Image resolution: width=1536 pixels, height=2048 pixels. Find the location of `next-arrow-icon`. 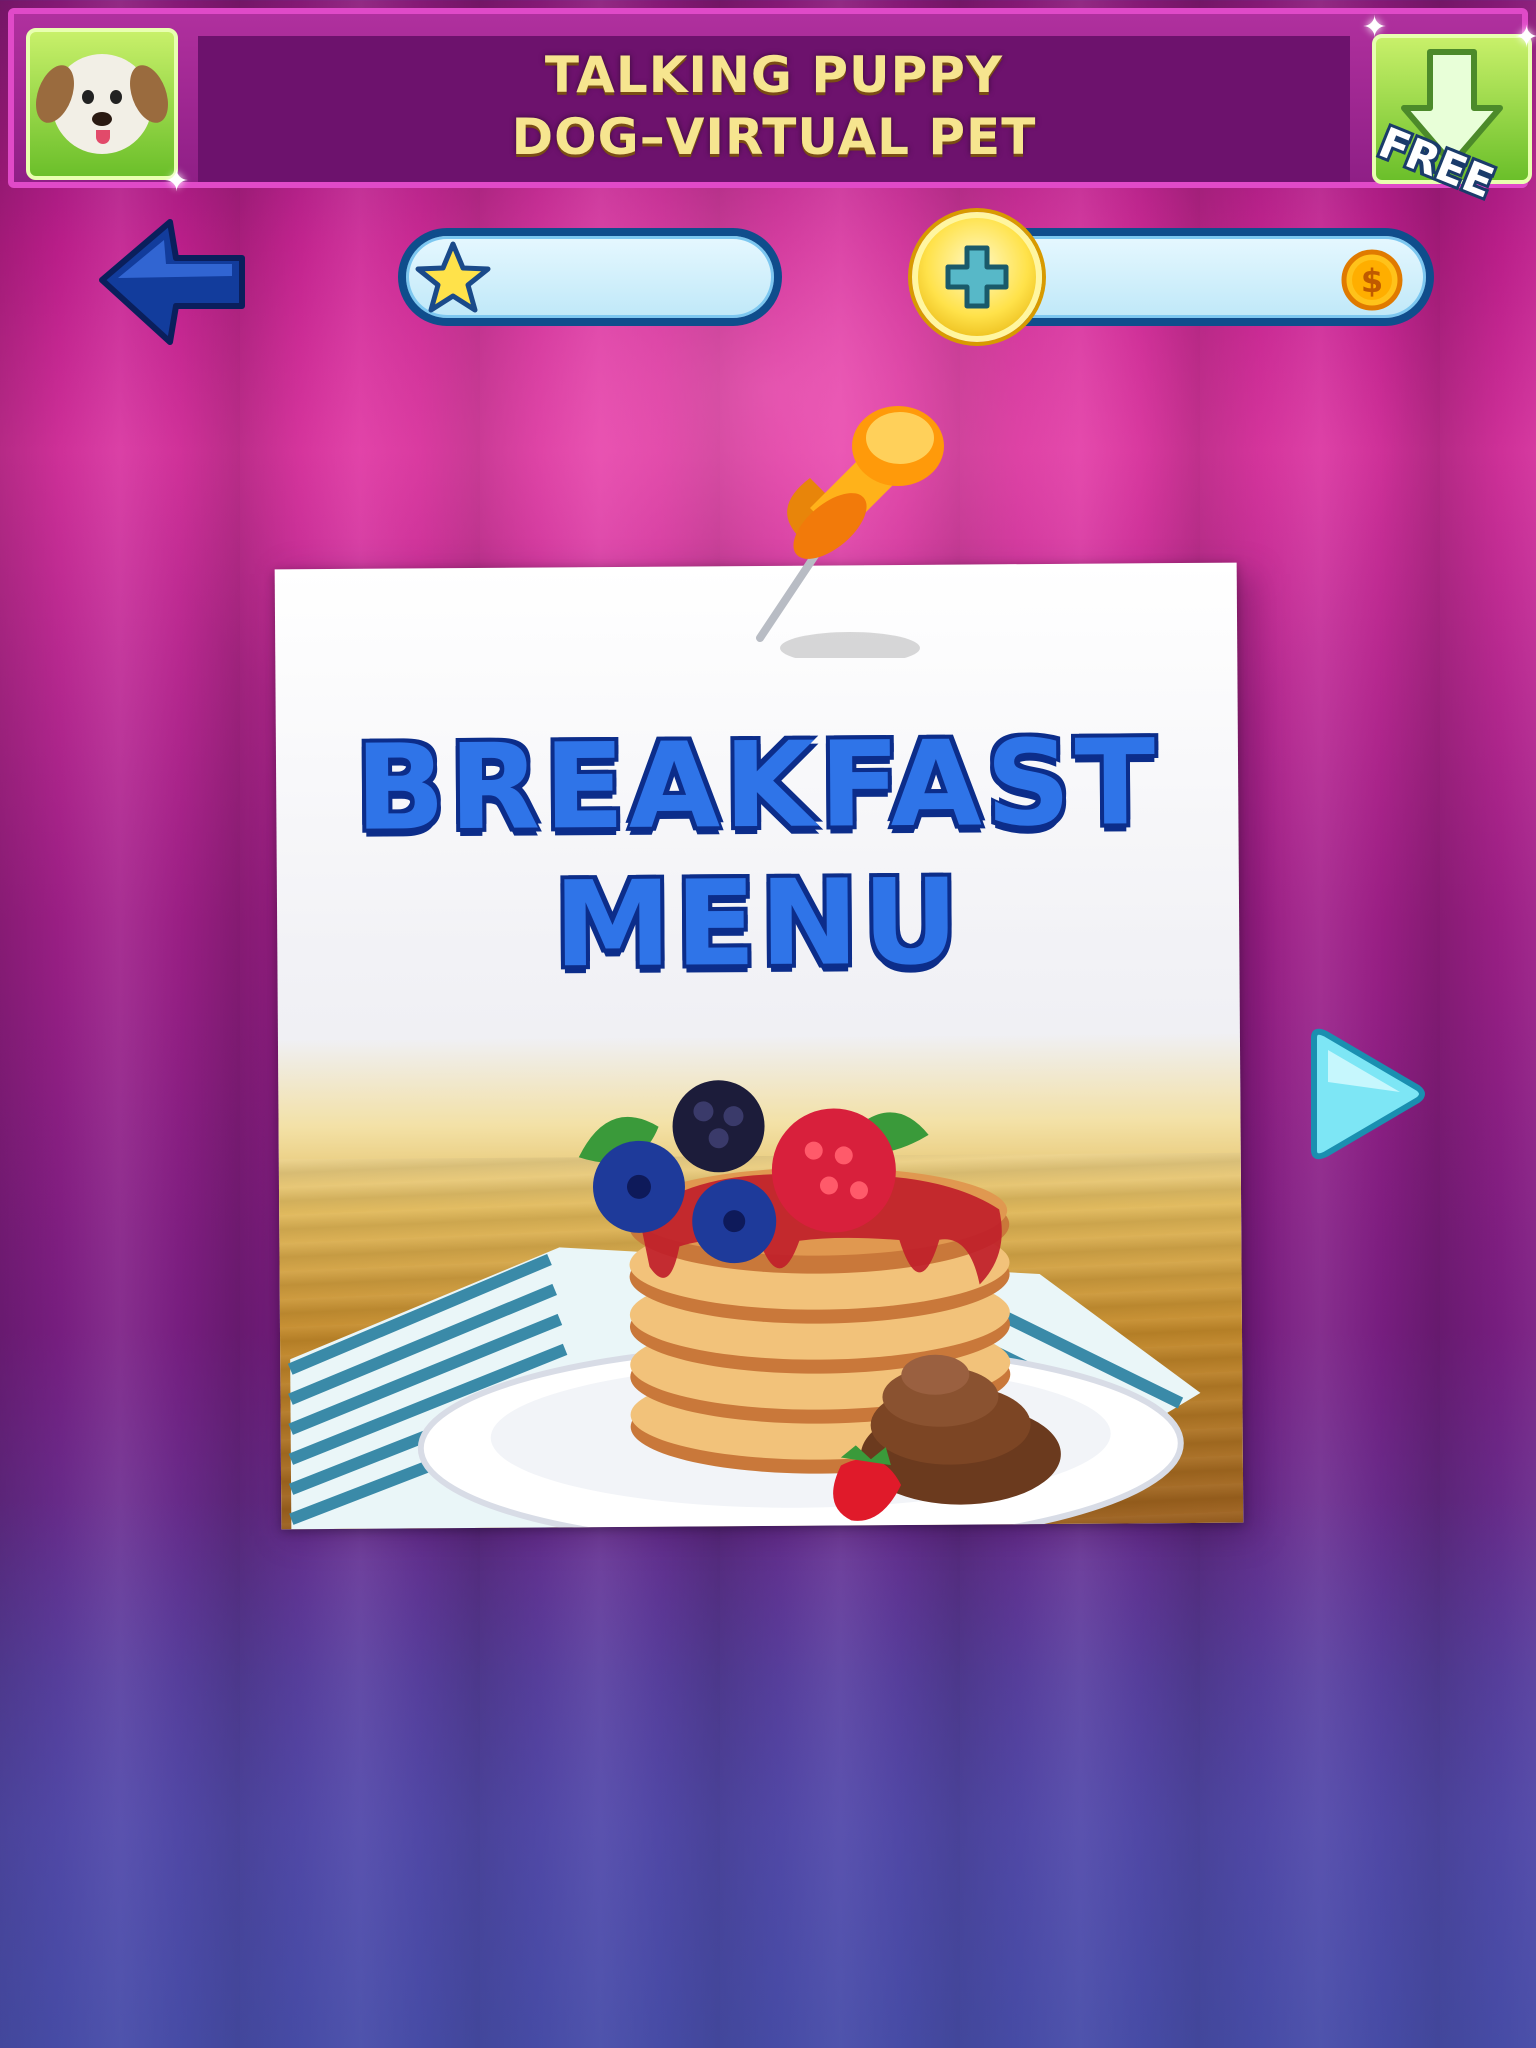

next-arrow-icon is located at coordinates (1368, 1094).